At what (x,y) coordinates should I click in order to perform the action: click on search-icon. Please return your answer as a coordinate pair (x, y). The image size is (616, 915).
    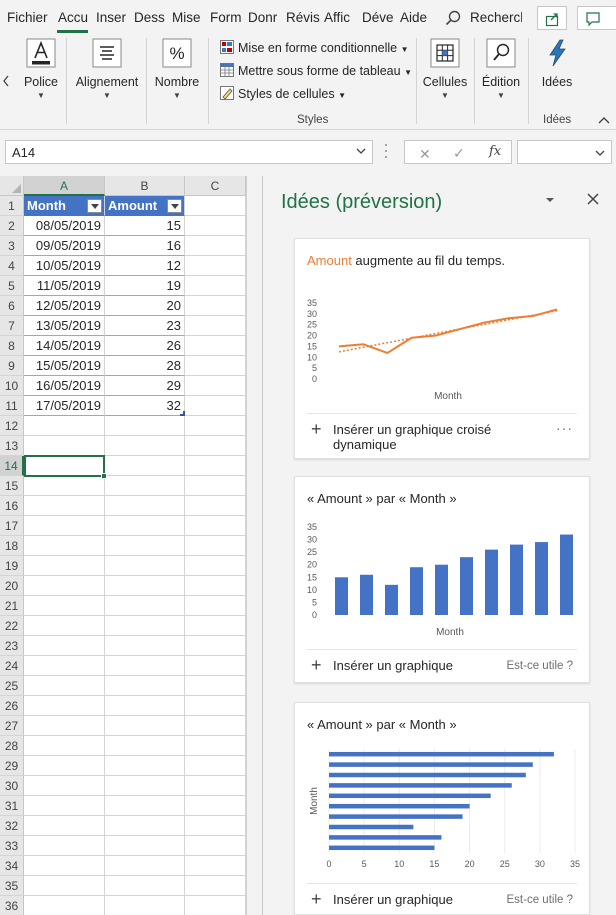
    Looking at the image, I should click on (453, 18).